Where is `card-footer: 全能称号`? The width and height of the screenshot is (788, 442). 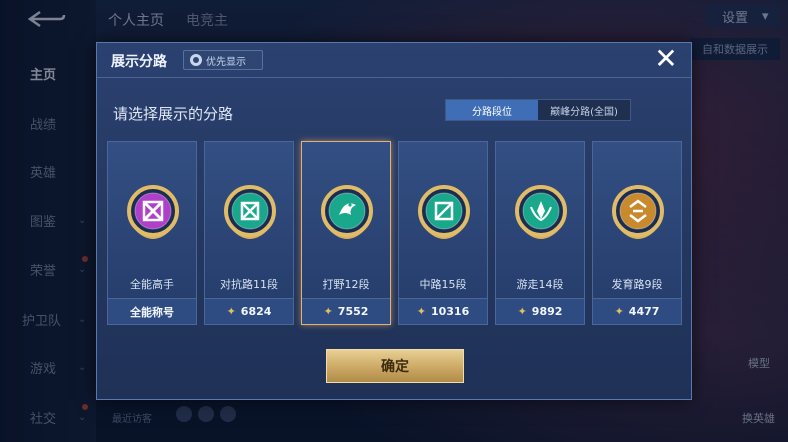 card-footer: 全能称号 is located at coordinates (152, 311).